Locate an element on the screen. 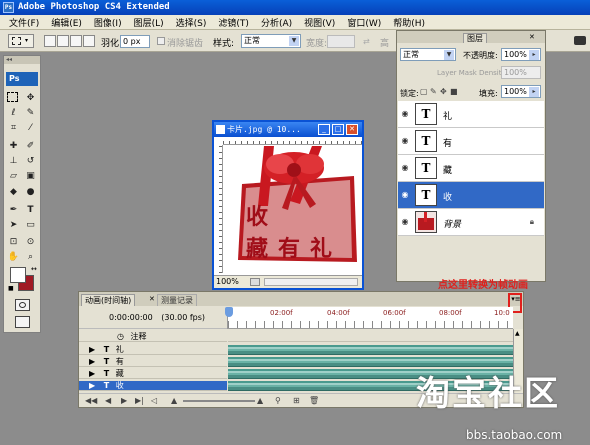  subtract-selection-icon is located at coordinates (76, 41).